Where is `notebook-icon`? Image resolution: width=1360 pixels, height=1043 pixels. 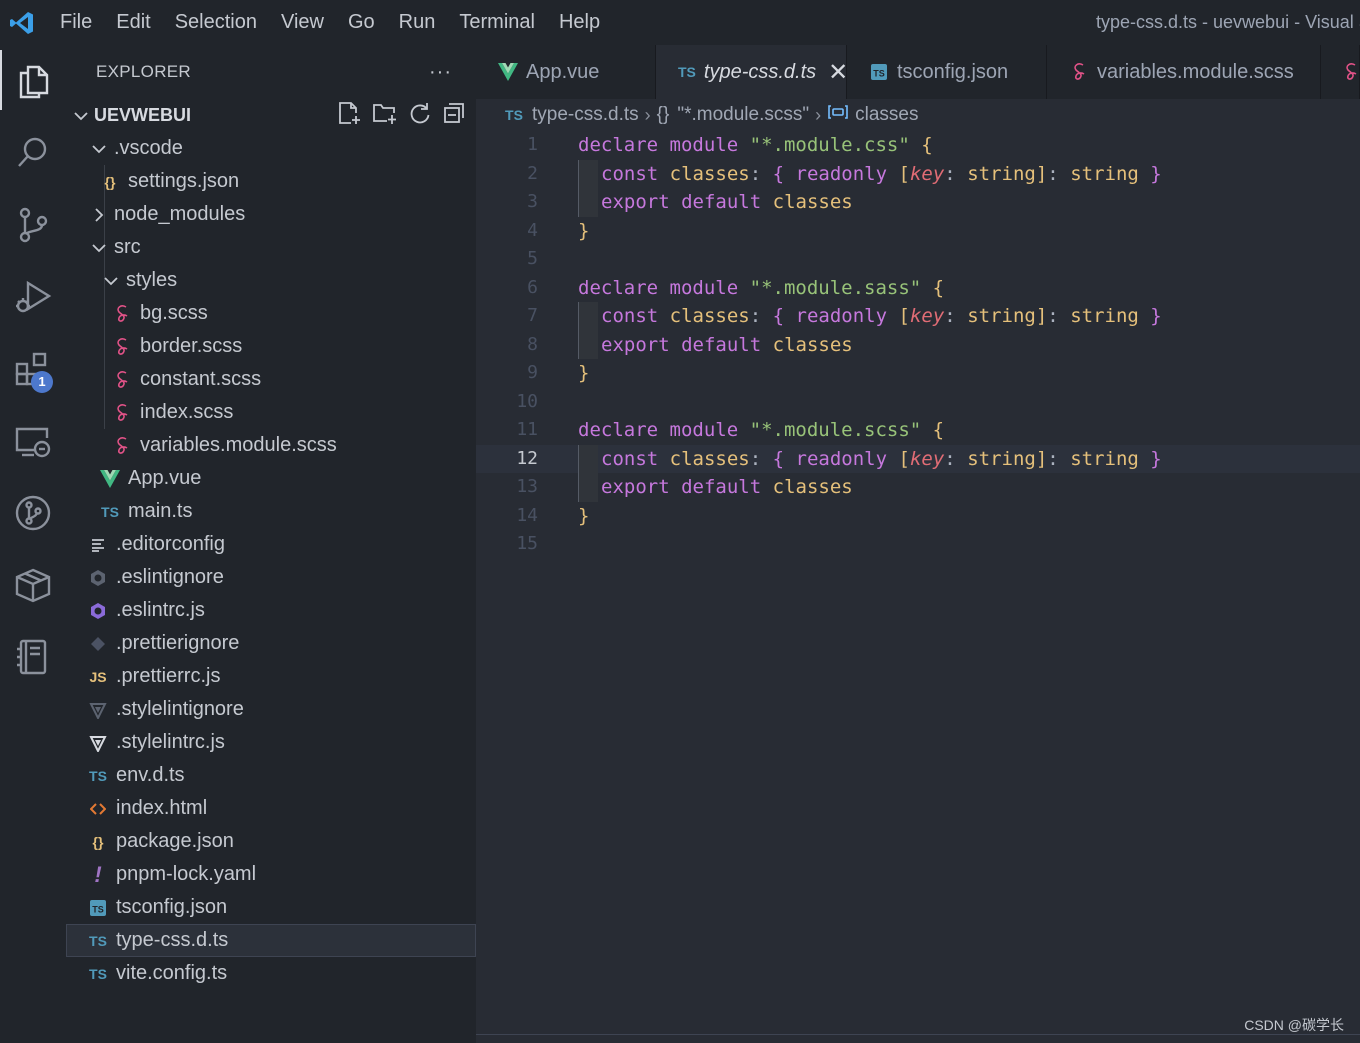
notebook-icon is located at coordinates (33, 657).